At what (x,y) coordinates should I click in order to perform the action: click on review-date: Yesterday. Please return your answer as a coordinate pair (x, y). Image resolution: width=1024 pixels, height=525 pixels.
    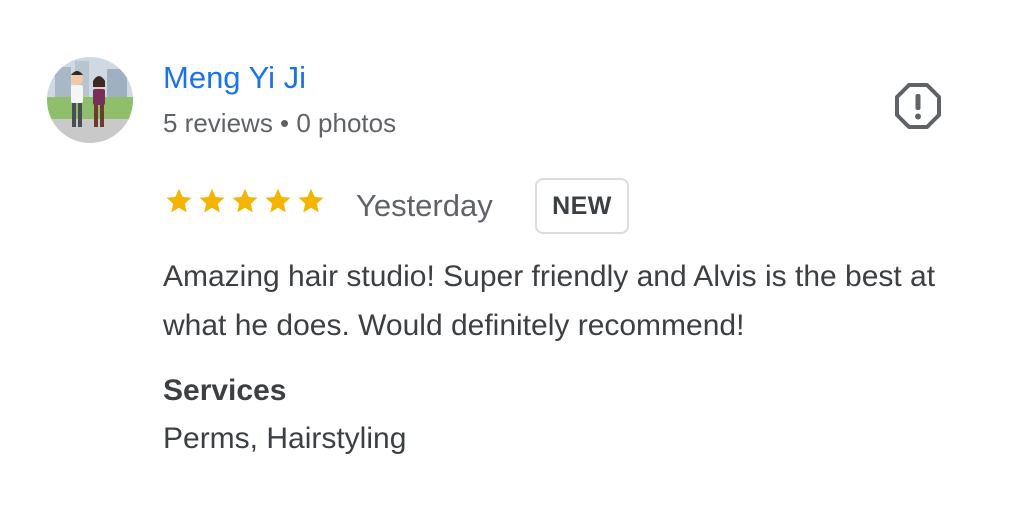
    Looking at the image, I should click on (424, 205).